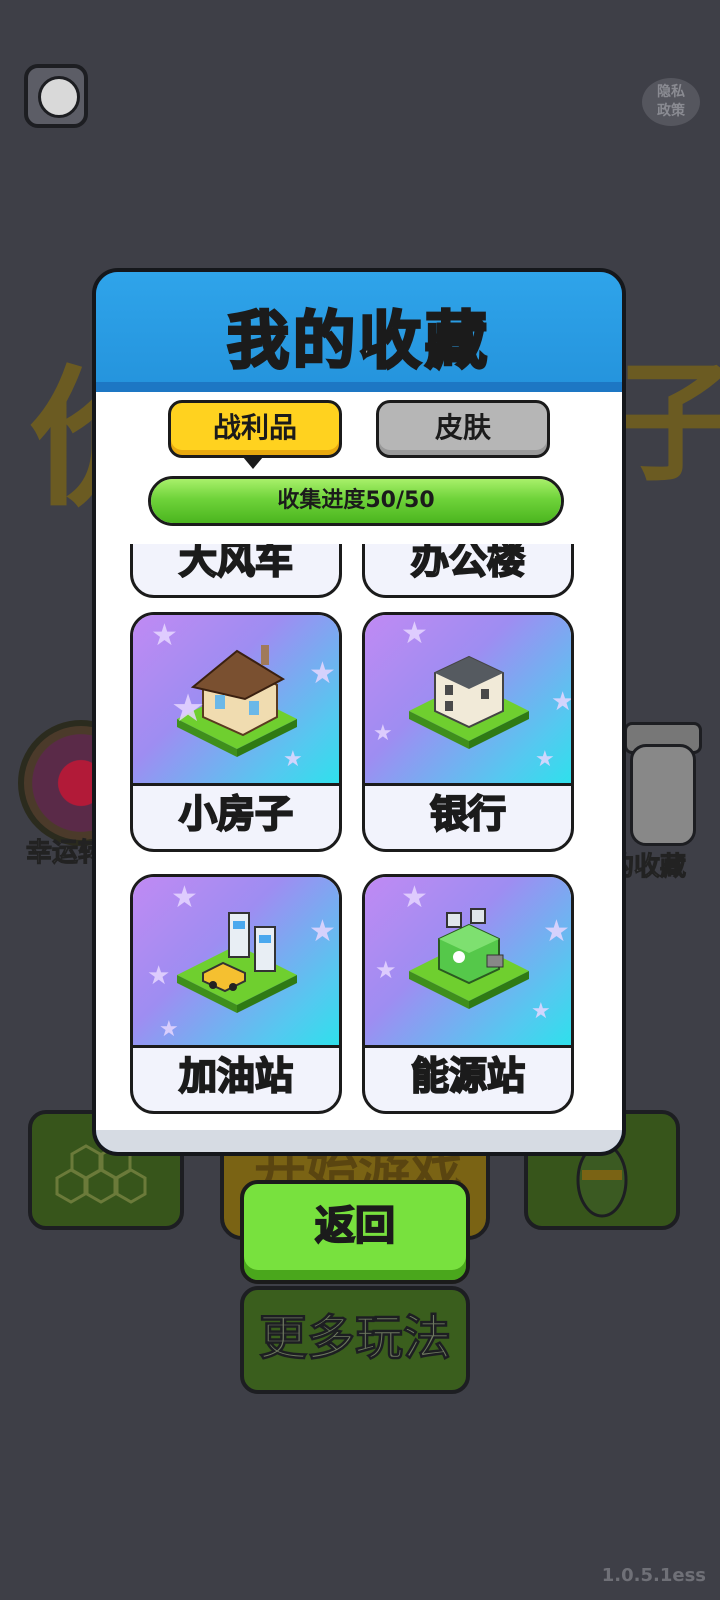  I want to click on more-modes-button: 更多玩法, so click(355, 1340).